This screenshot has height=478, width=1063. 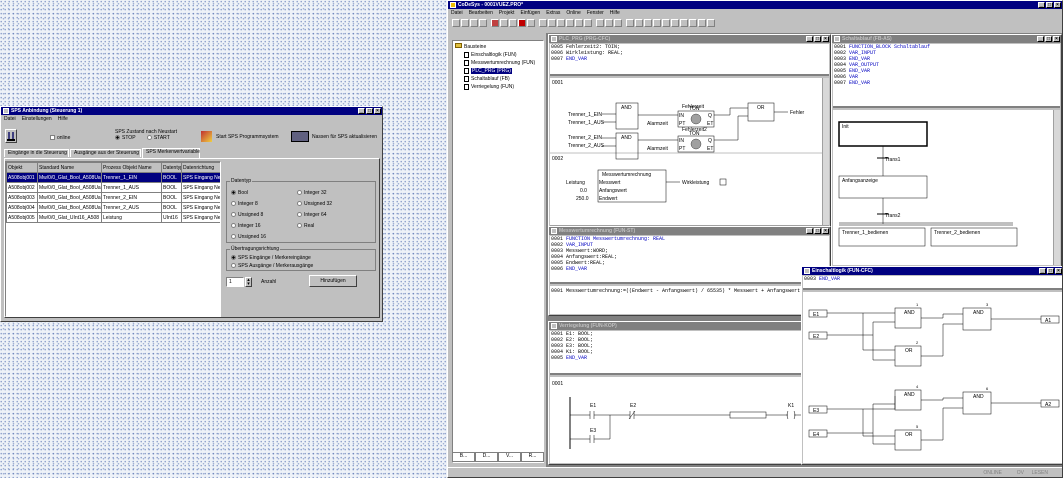 What do you see at coordinates (465, 23) in the screenshot?
I see `open-icon` at bounding box center [465, 23].